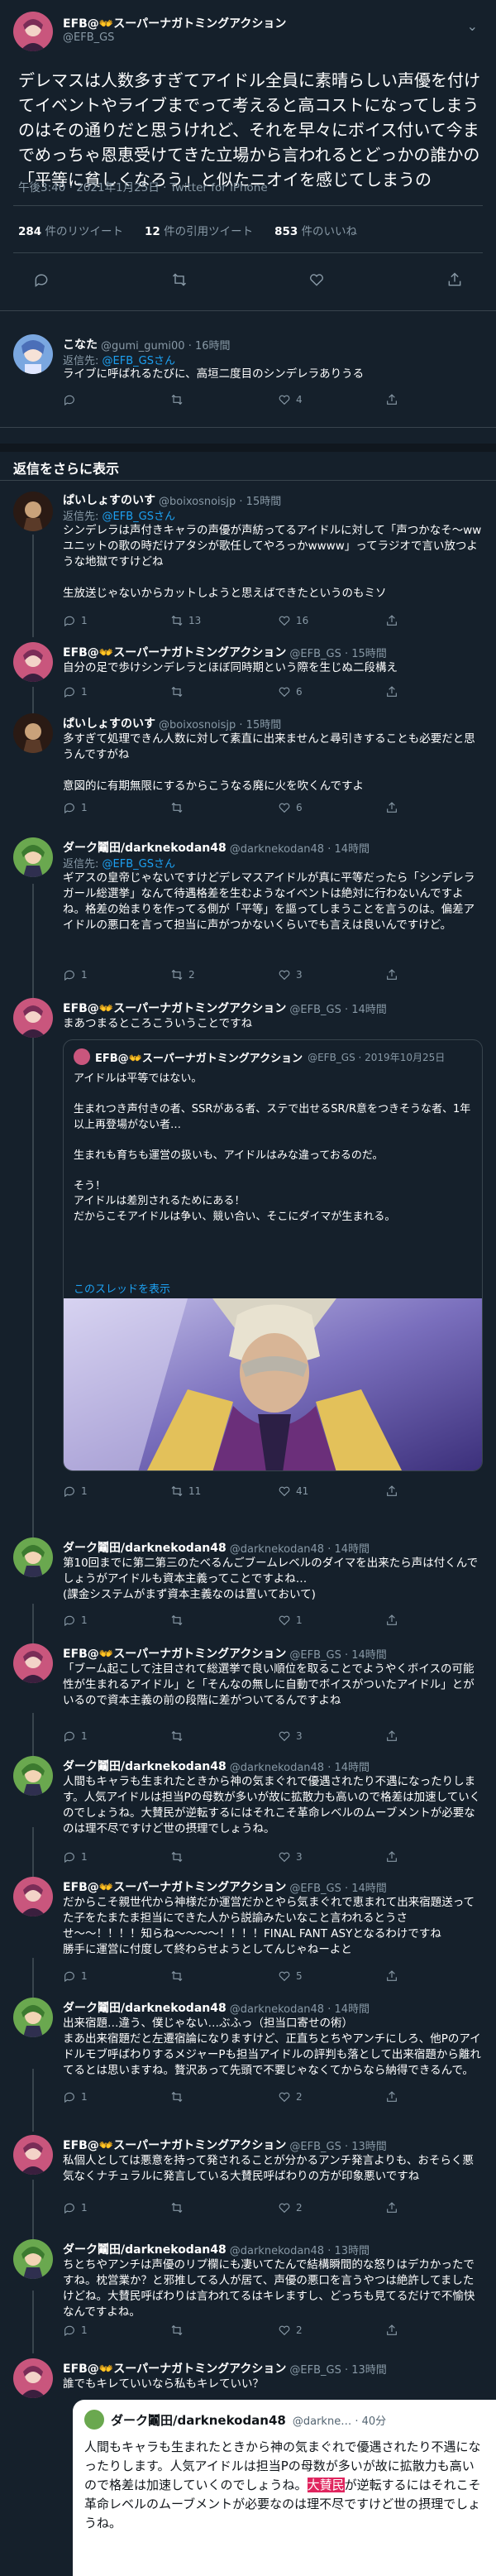  Describe the element at coordinates (337, 653) in the screenshot. I see `reply-author-handle: @EFB_GS · 15時間` at that location.